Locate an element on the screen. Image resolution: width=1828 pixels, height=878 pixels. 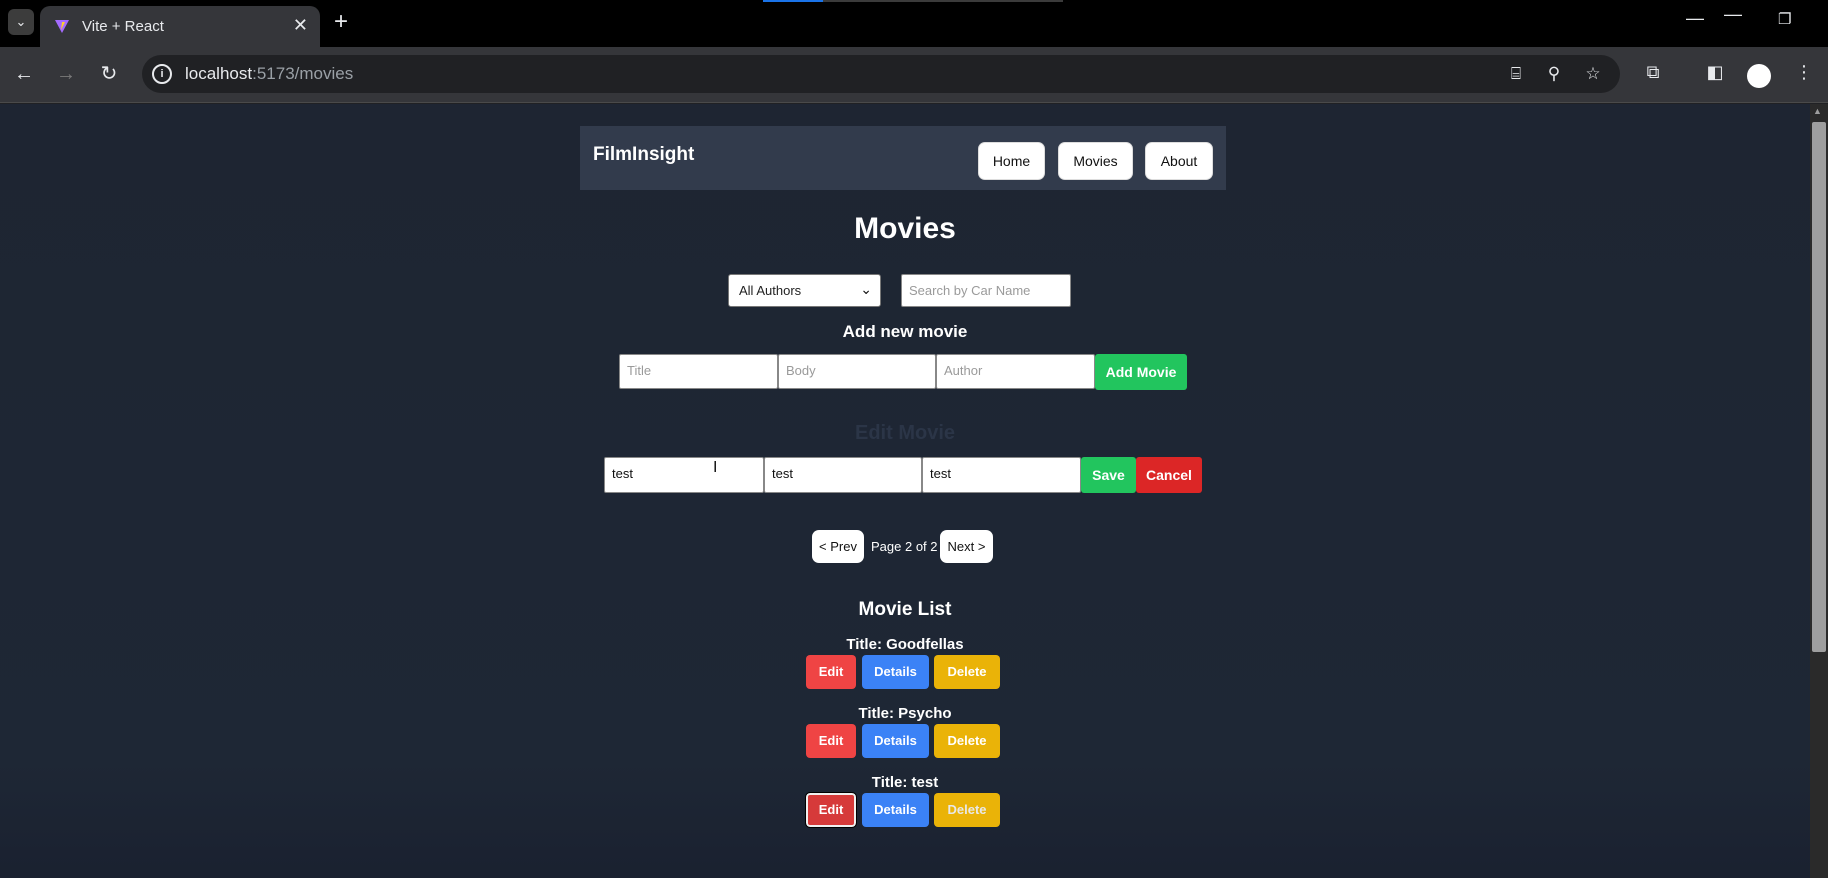
forward-icon: → is located at coordinates (66, 74).